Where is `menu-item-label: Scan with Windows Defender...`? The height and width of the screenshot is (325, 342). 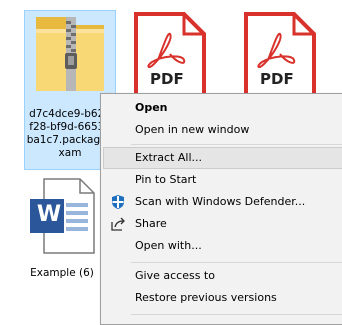
menu-item-label: Scan with Windows Defender... is located at coordinates (220, 201).